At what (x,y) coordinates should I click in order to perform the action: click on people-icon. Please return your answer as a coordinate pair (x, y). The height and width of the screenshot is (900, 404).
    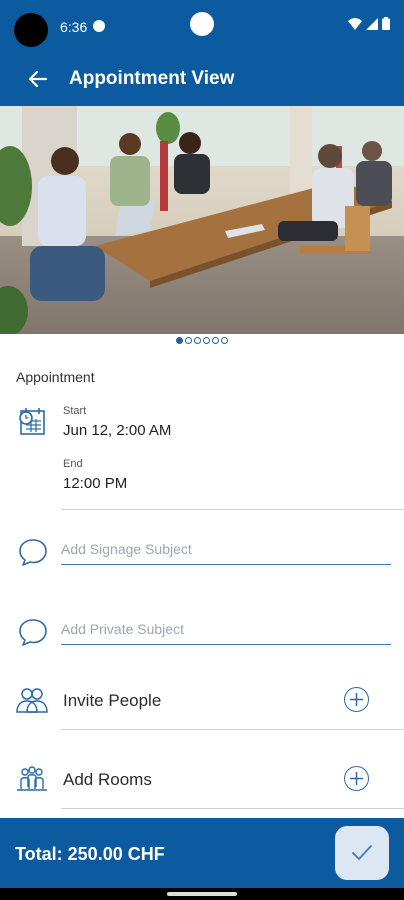
    Looking at the image, I should click on (32, 700).